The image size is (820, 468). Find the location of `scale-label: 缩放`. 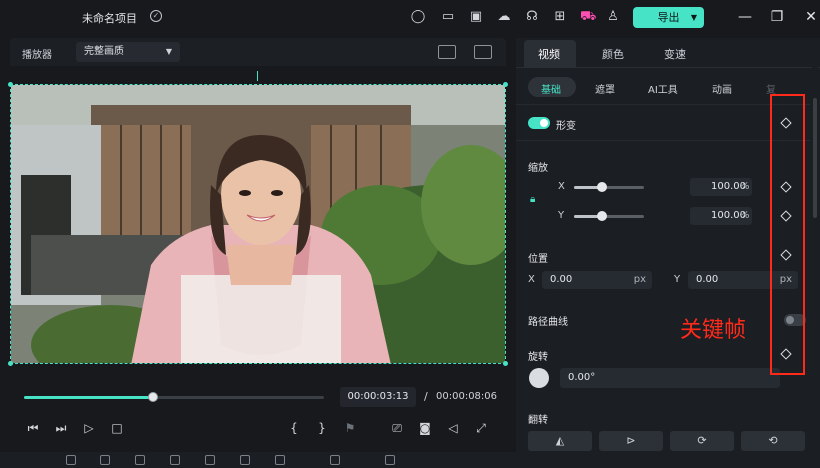

scale-label: 缩放 is located at coordinates (538, 168).